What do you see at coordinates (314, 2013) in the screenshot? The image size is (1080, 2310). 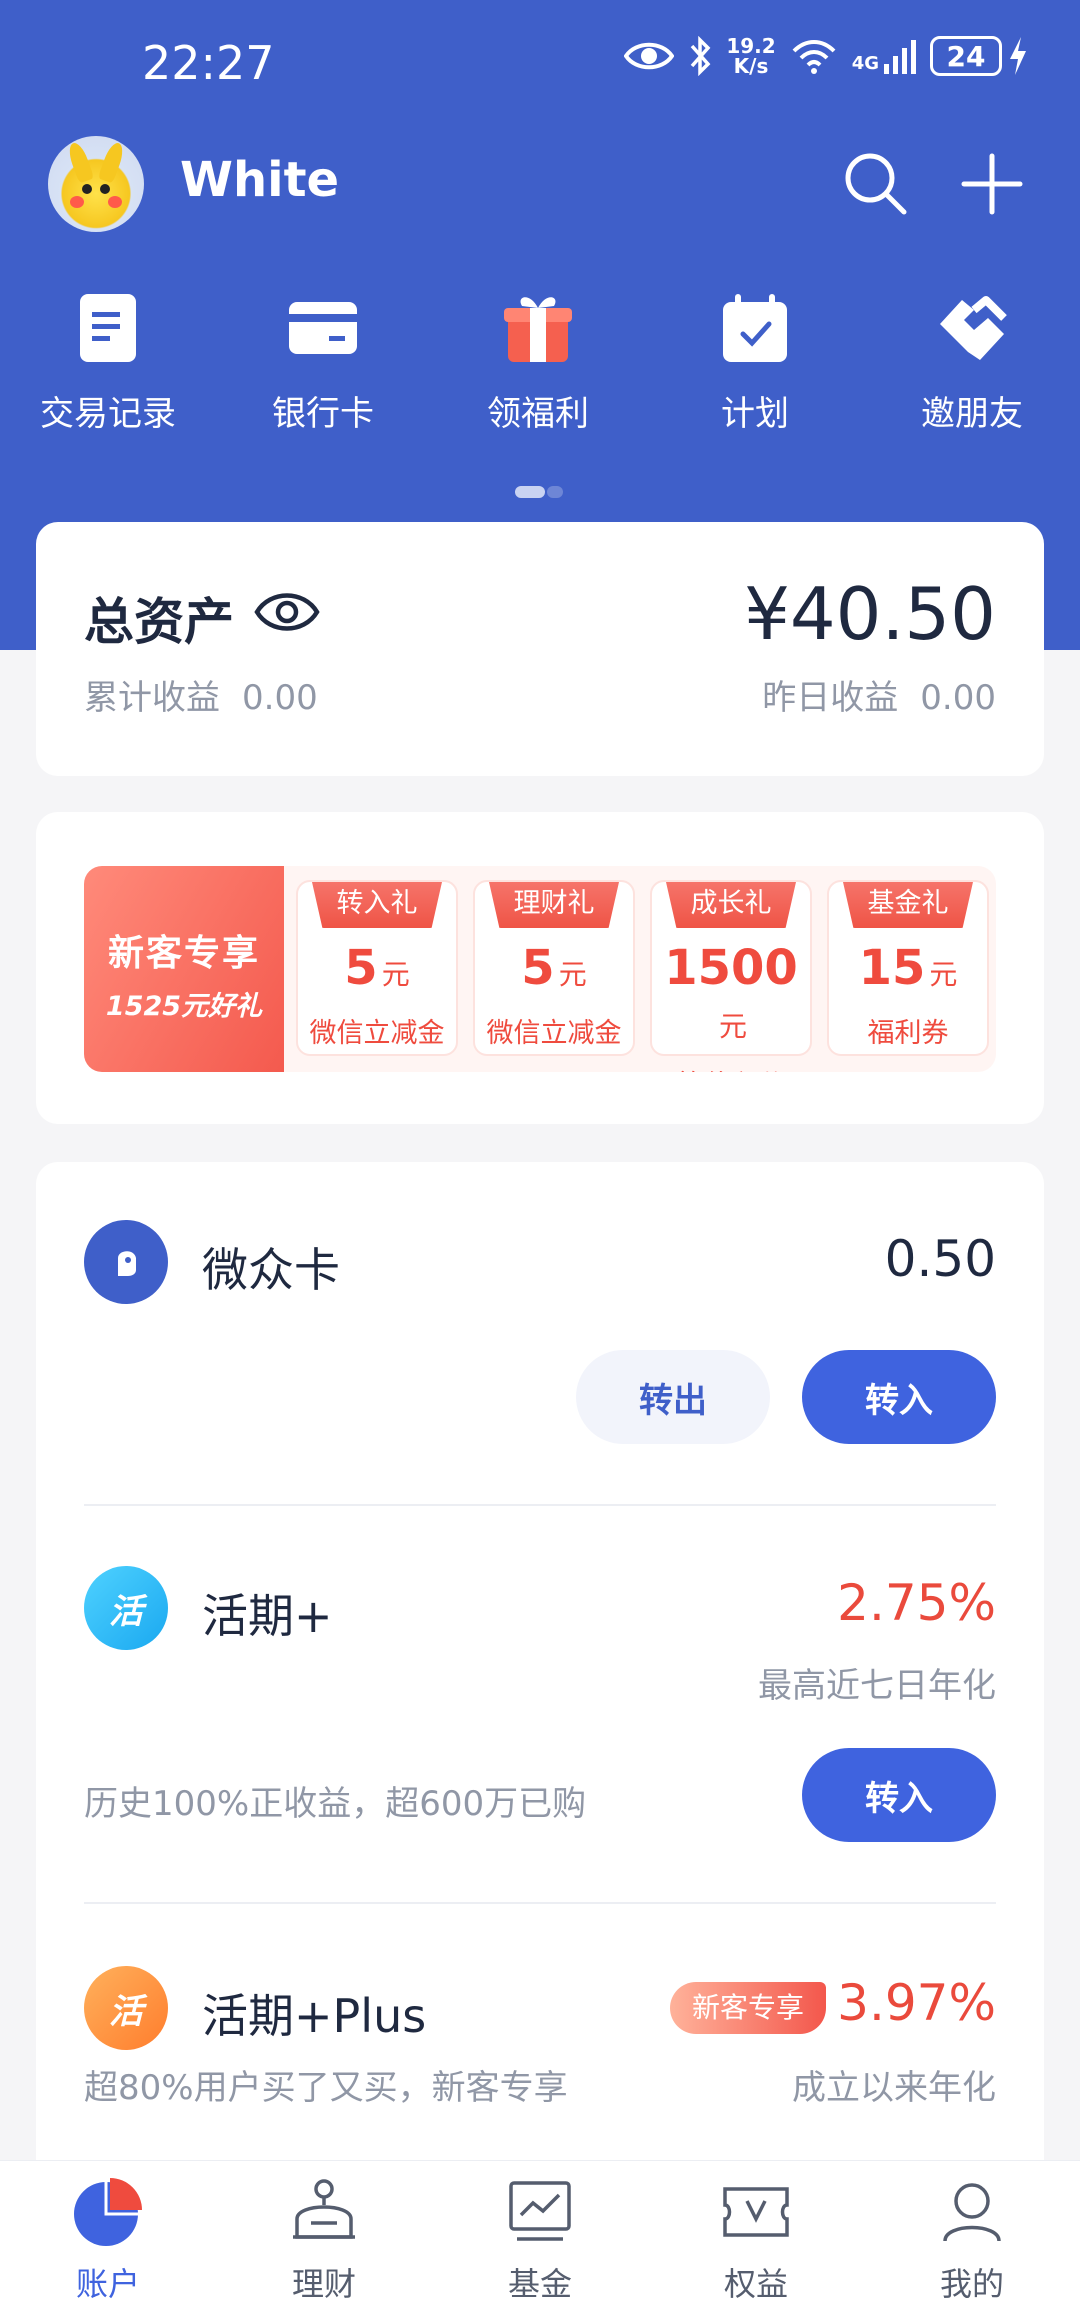 I see `huoqi-plus-name: 活期+Plus` at bounding box center [314, 2013].